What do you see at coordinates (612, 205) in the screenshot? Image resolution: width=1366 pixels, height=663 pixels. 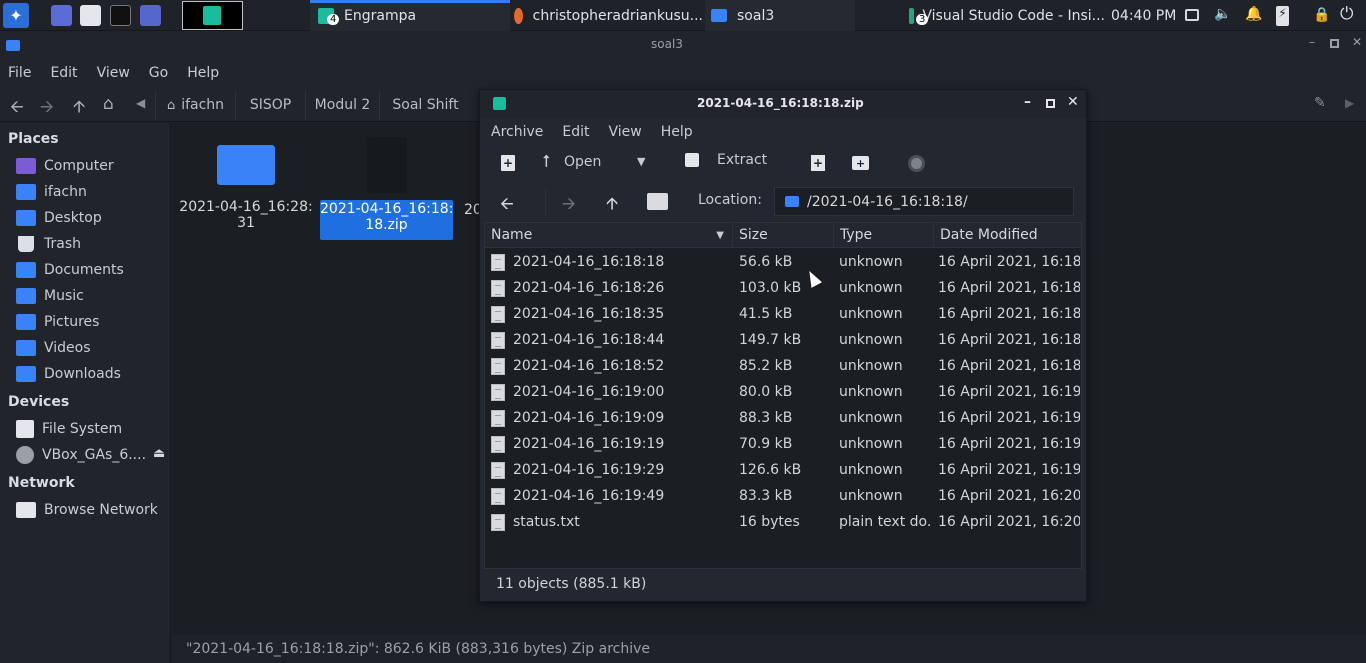 I see `nav-up-icon: 🡩` at bounding box center [612, 205].